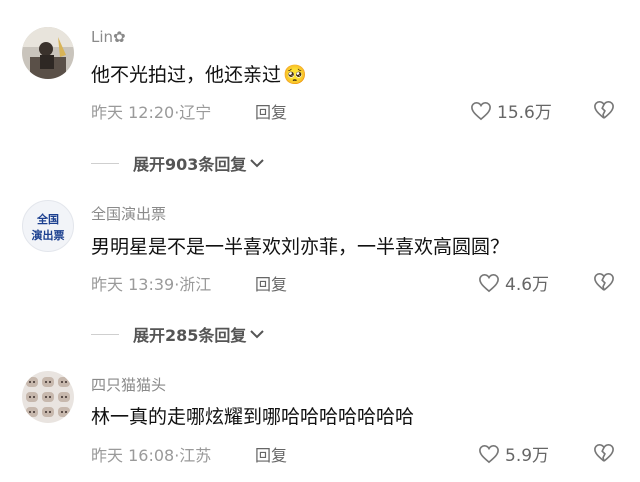 Image resolution: width=640 pixels, height=482 pixels. Describe the element at coordinates (186, 75) in the screenshot. I see `comment-text-body: 他不光拍过，他还亲过` at that location.